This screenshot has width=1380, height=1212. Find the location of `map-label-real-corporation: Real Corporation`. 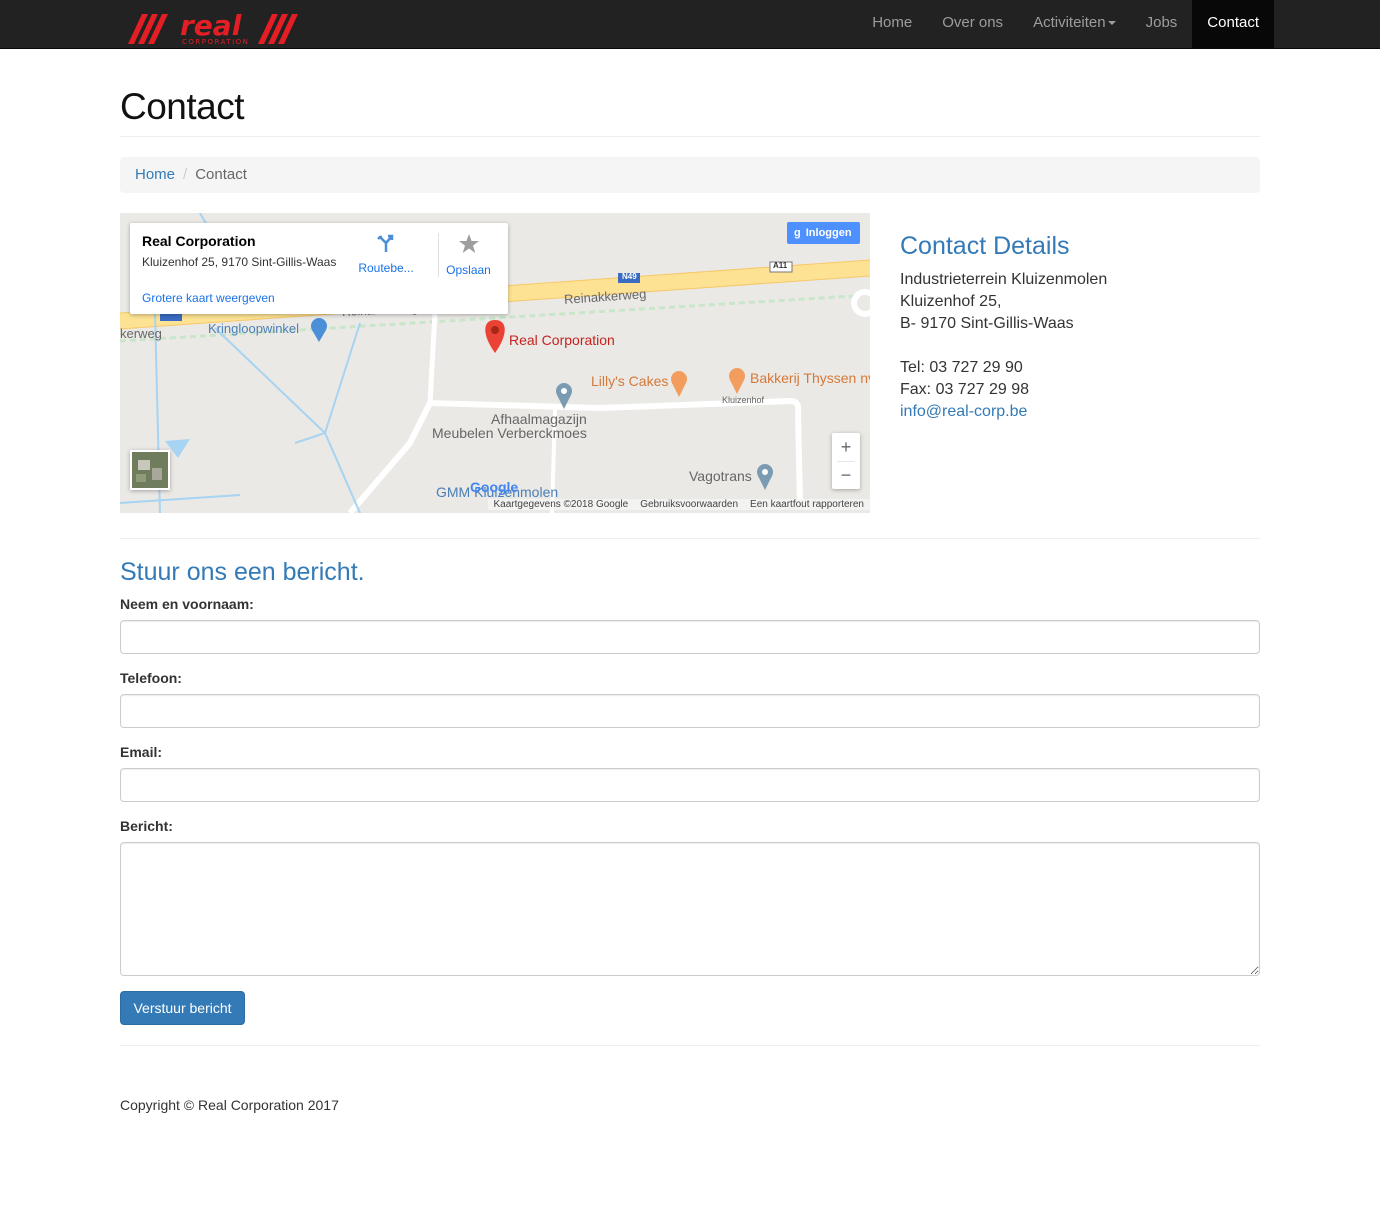

map-label-real-corporation: Real Corporation is located at coordinates (562, 340).